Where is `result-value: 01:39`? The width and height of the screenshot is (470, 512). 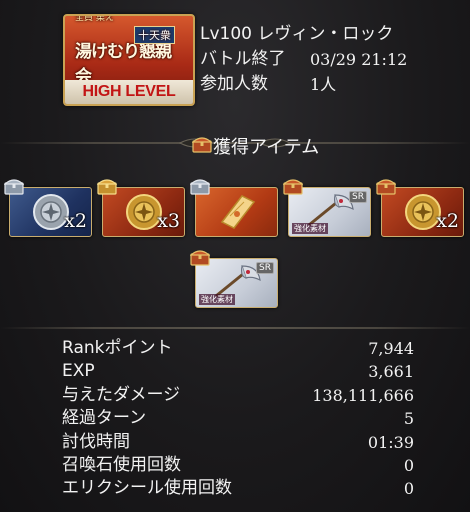 result-value: 01:39 is located at coordinates (390, 442).